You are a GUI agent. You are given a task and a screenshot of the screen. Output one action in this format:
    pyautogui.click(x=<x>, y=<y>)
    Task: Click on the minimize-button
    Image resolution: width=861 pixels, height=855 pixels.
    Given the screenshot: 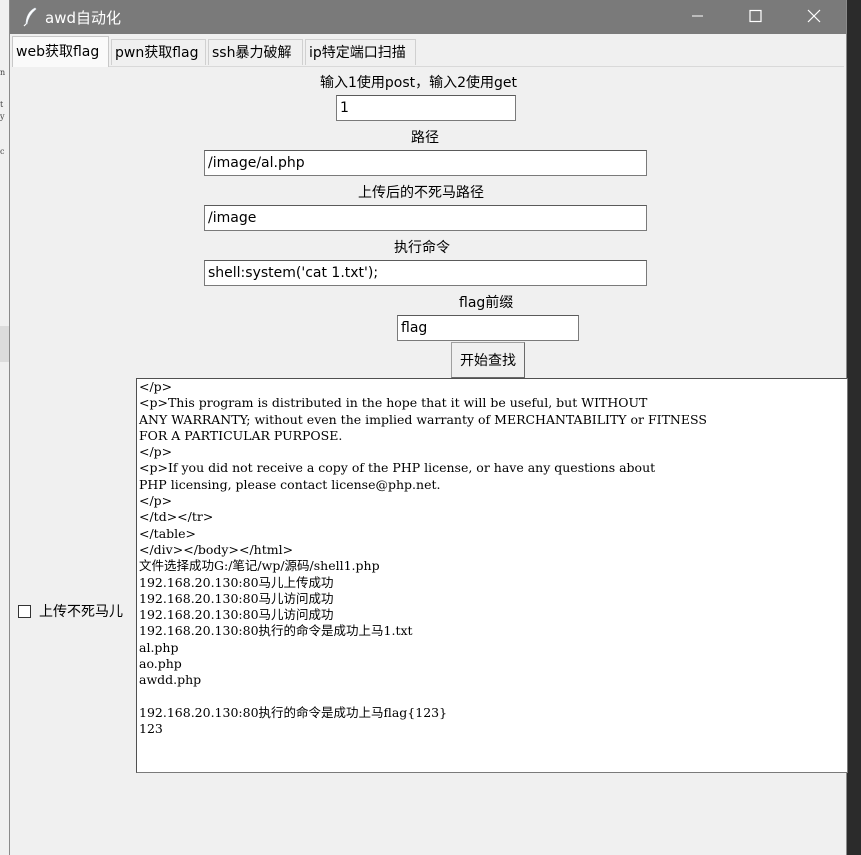 What is the action you would take?
    pyautogui.click(x=697, y=17)
    